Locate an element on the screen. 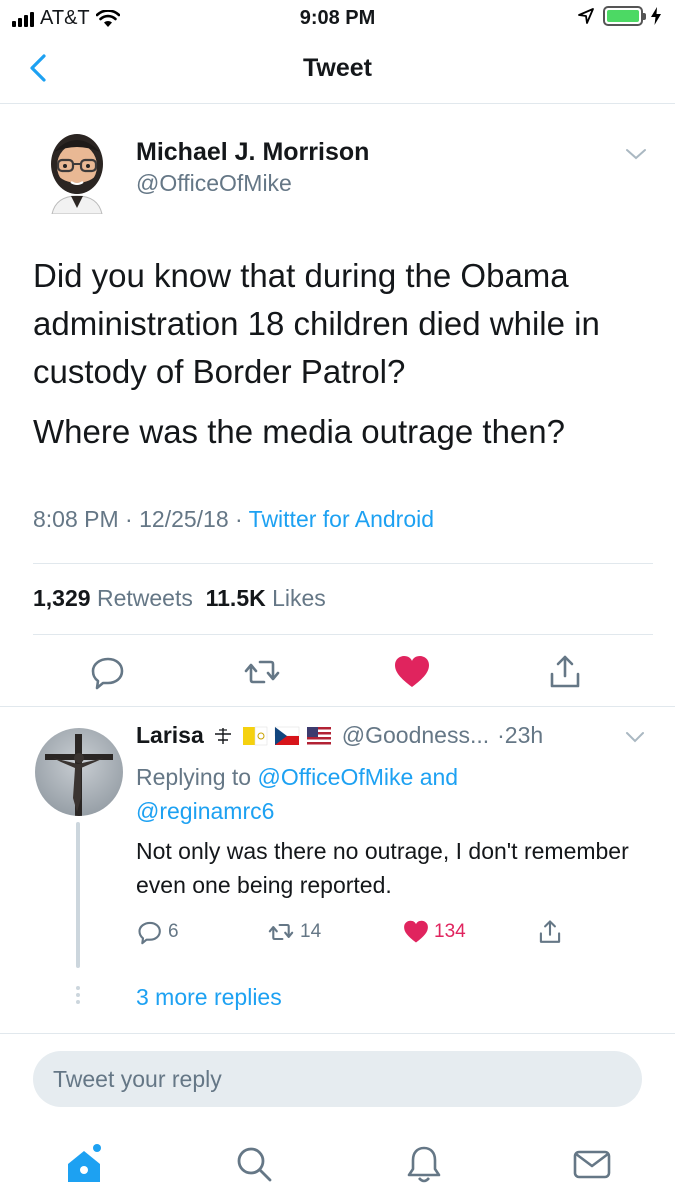 This screenshot has height=1200, width=675. replying-and: and is located at coordinates (439, 777).